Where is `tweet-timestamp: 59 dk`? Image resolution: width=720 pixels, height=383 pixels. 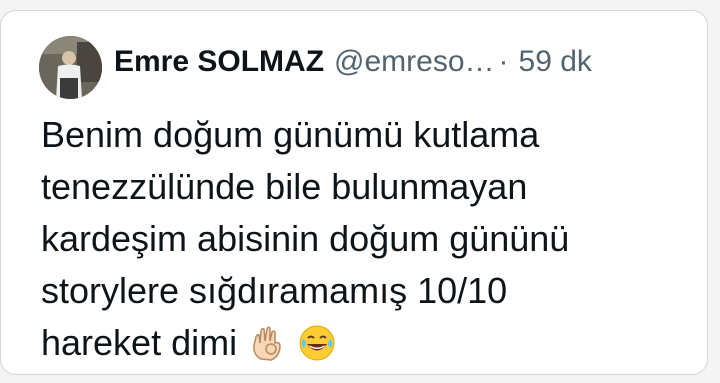
tweet-timestamp: 59 dk is located at coordinates (555, 62).